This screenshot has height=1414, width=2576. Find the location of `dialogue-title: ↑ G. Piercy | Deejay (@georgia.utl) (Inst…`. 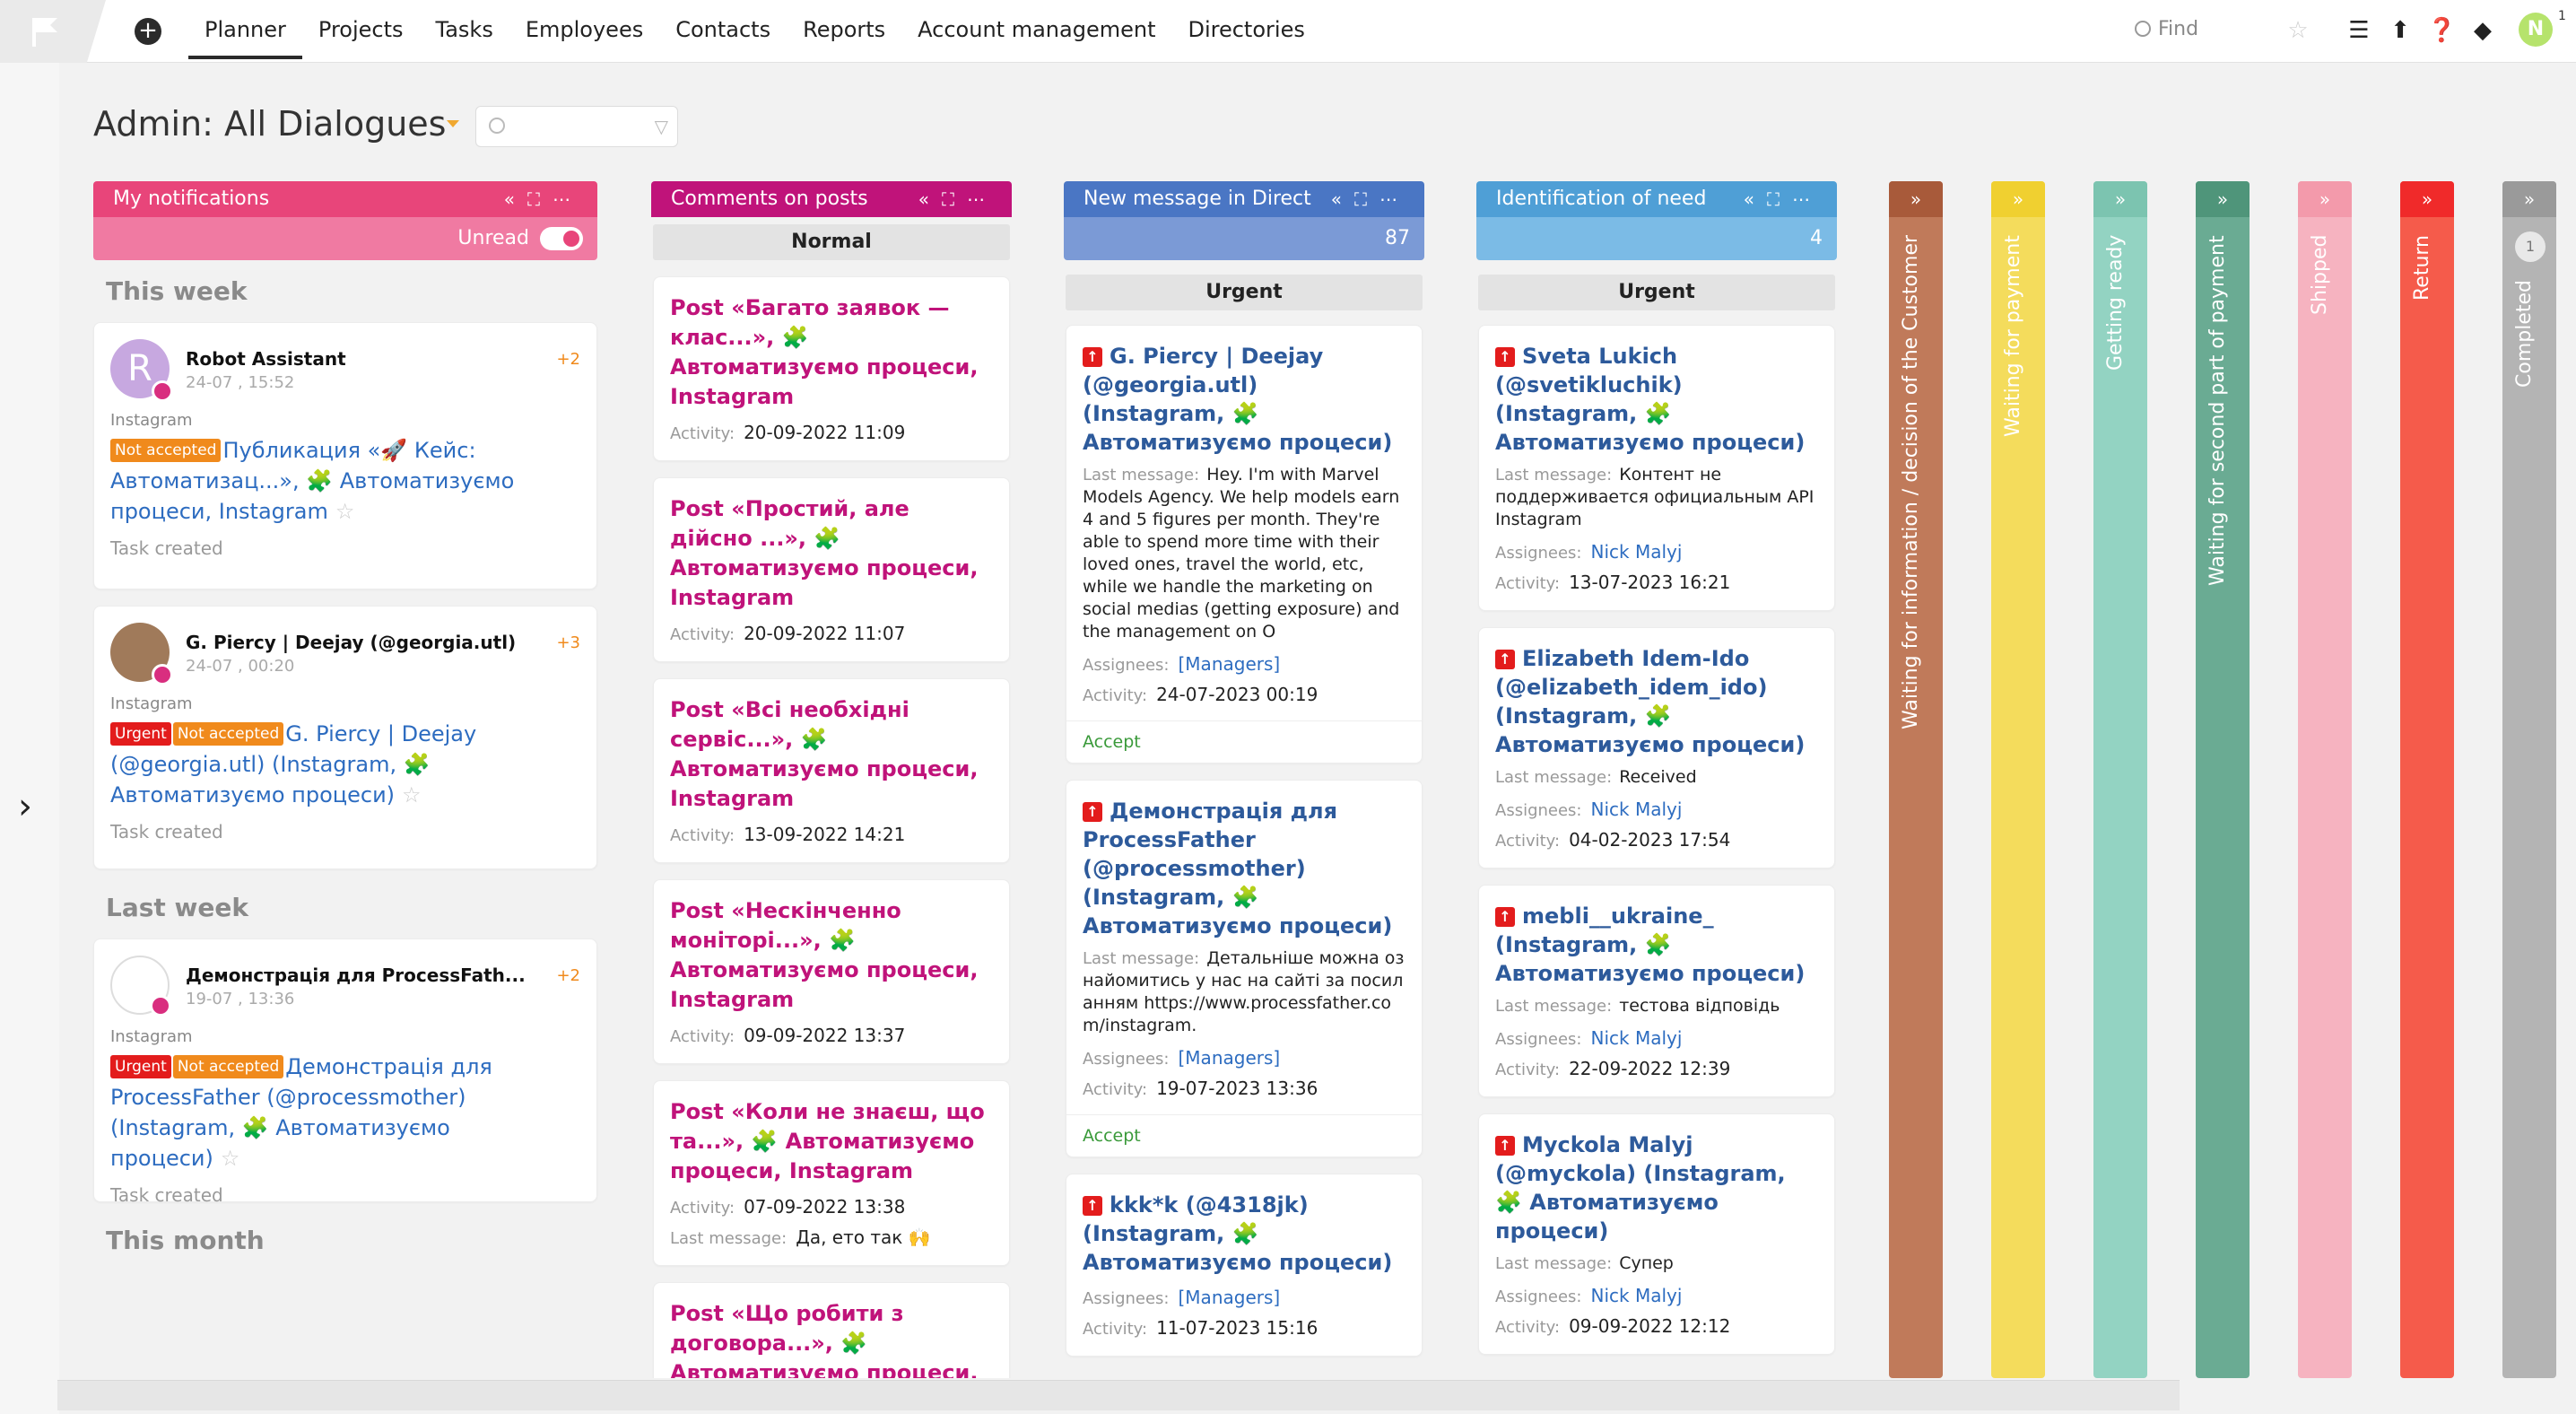

dialogue-title: ↑ G. Piercy | Deejay (@georgia.utl) (Inst… is located at coordinates (1244, 399).